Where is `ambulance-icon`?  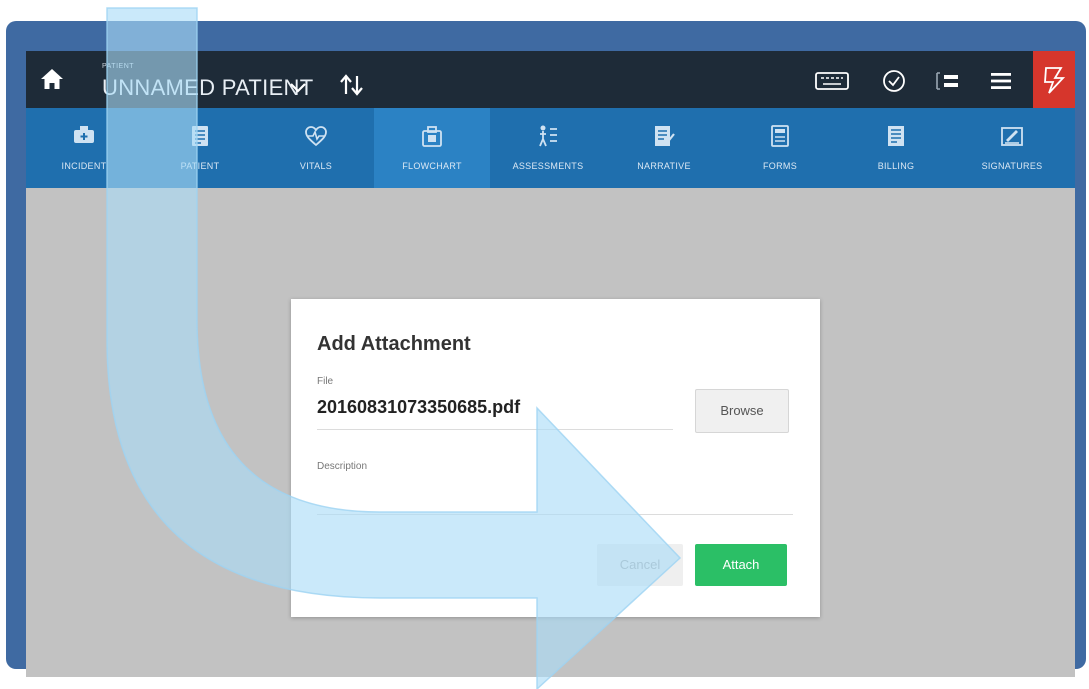
ambulance-icon is located at coordinates (84, 134).